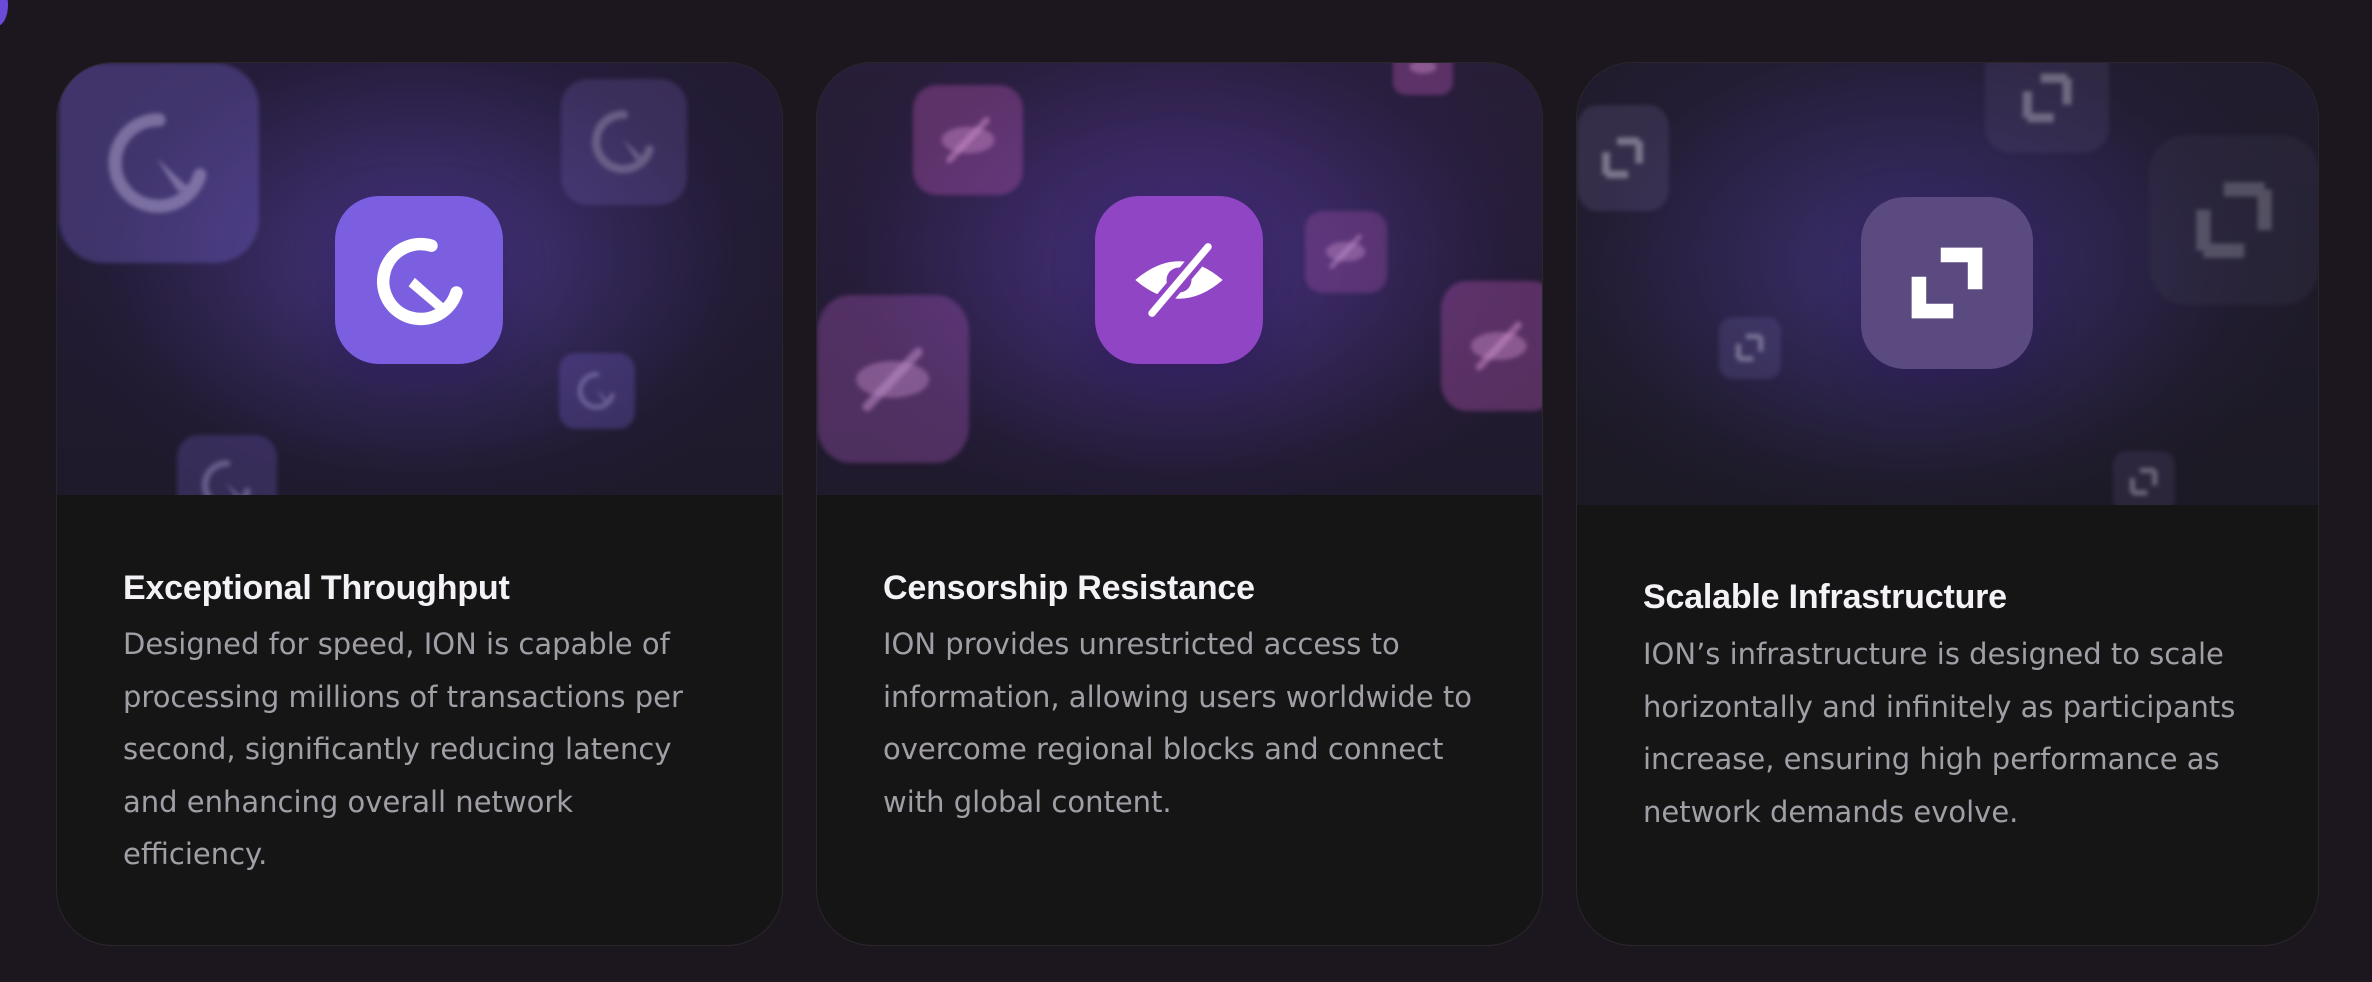 The image size is (2372, 982). I want to click on card-title: Exceptional Throughput, so click(316, 588).